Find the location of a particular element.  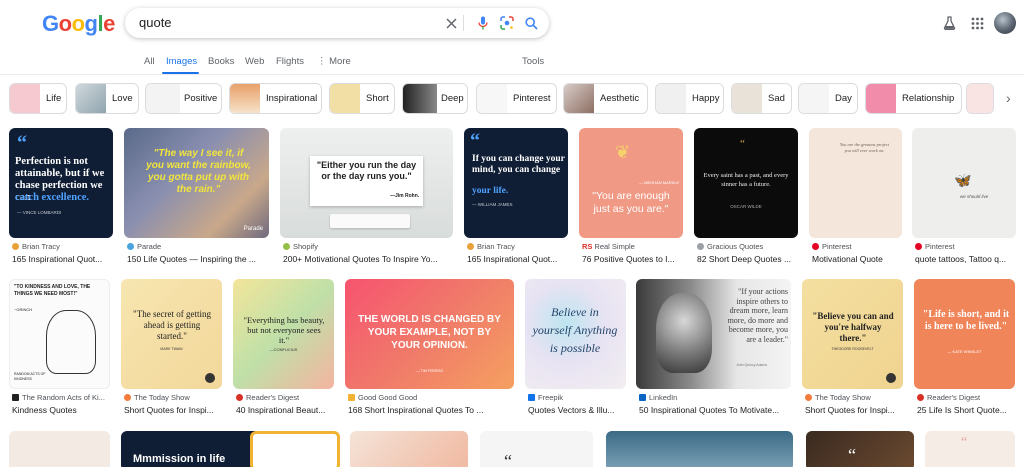

chip-day: Day is located at coordinates (828, 98).